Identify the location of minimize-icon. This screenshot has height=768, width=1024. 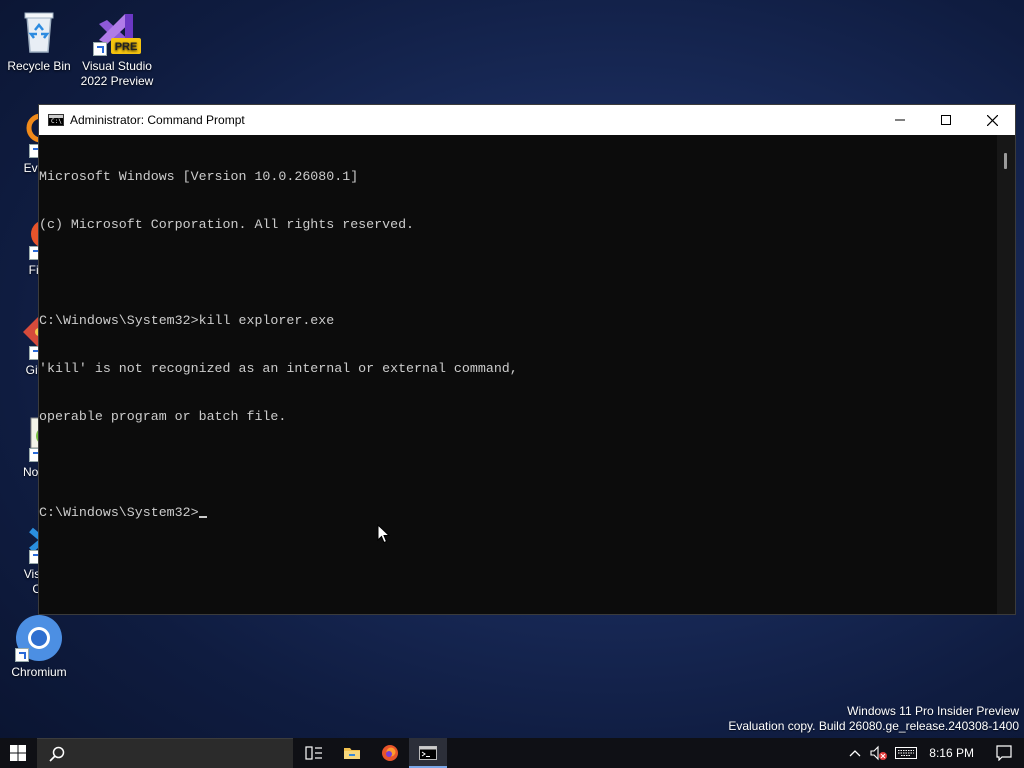
(900, 120).